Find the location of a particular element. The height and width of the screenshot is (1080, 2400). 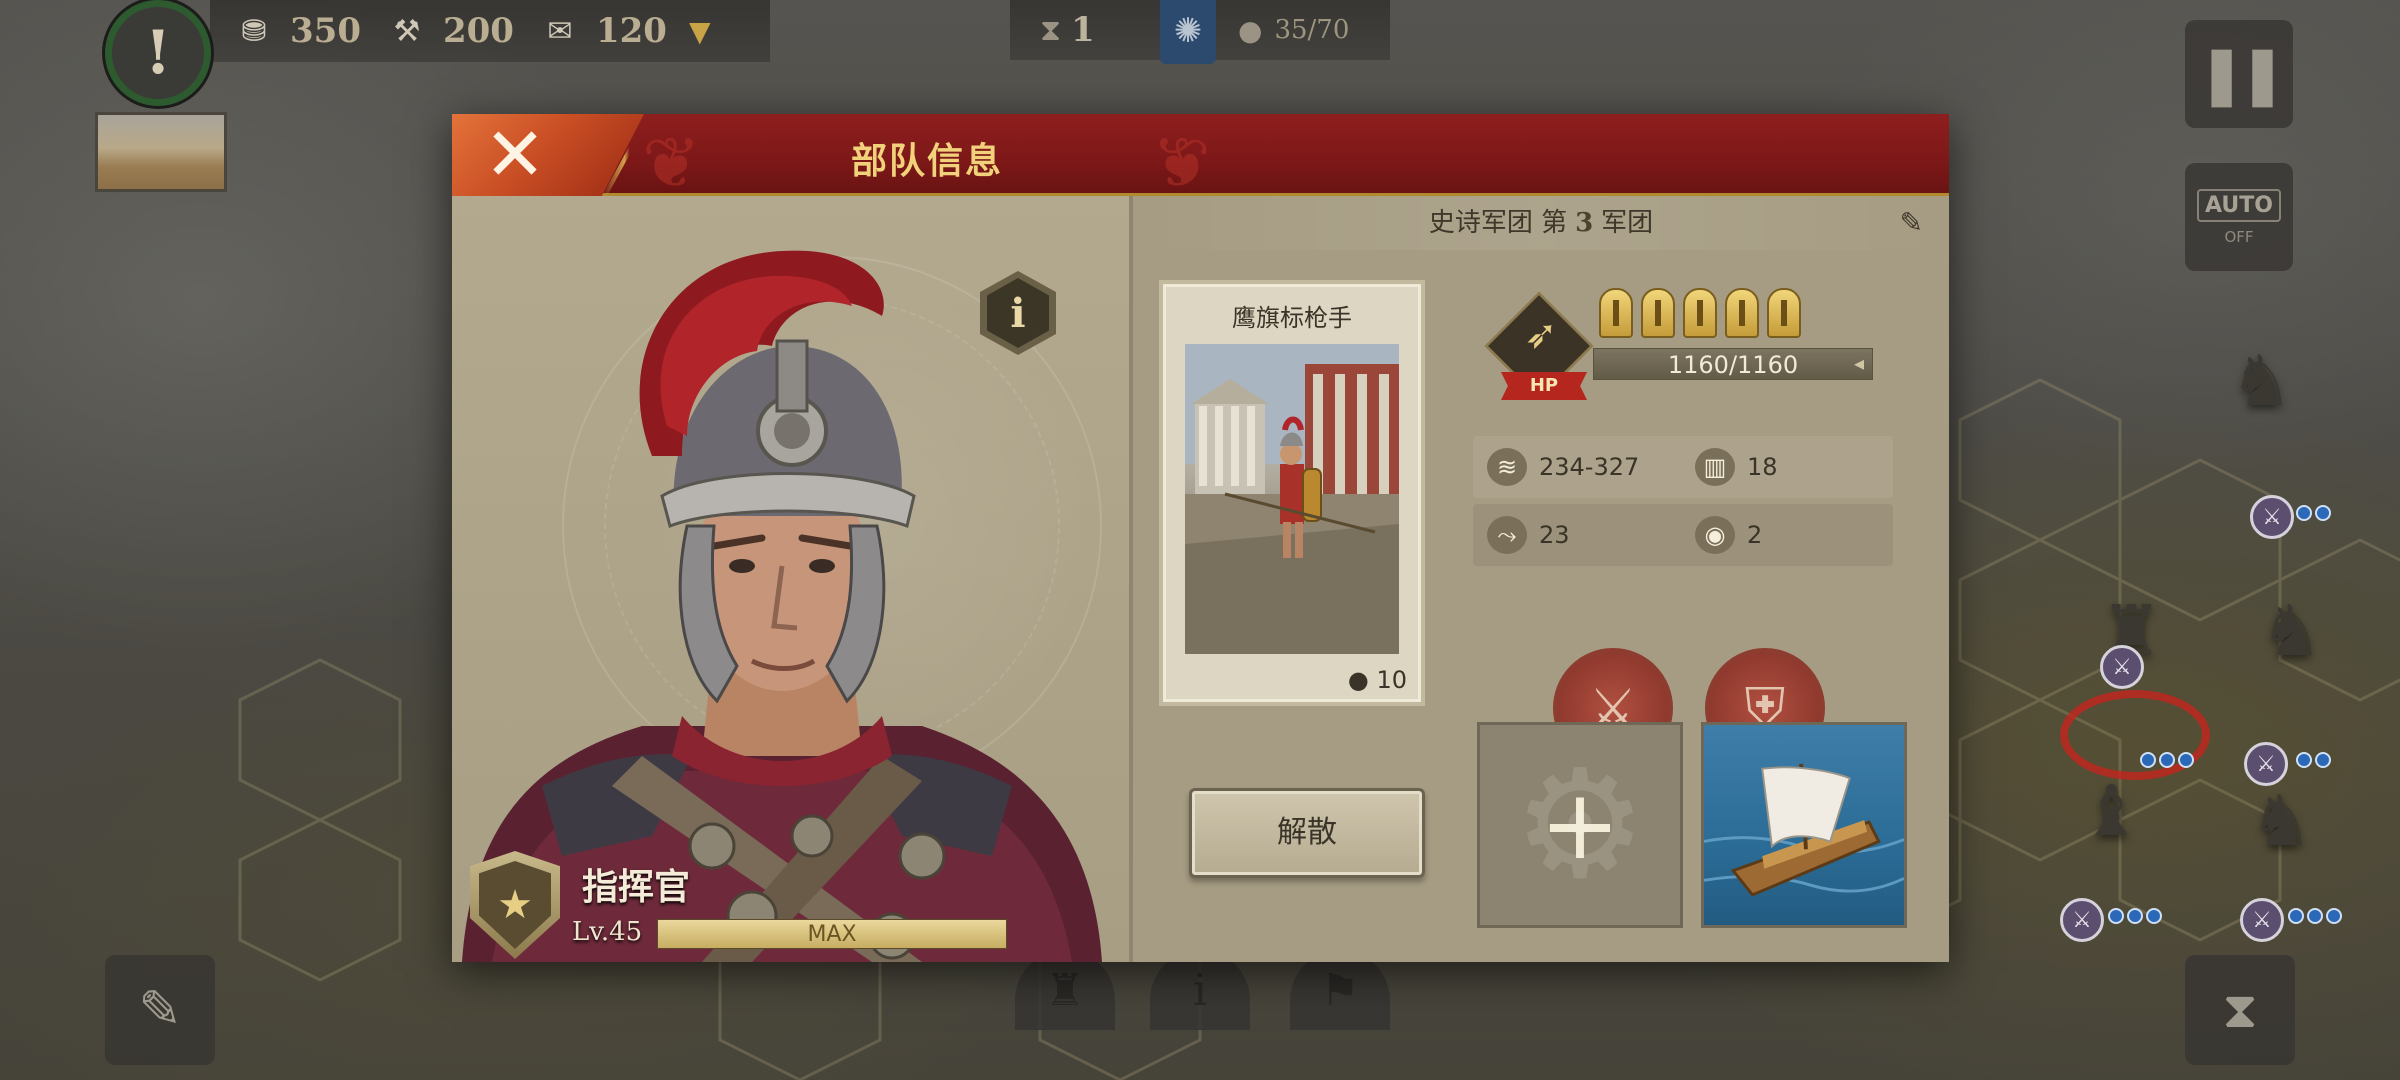

scroll-icon: ✉ is located at coordinates (560, 31).